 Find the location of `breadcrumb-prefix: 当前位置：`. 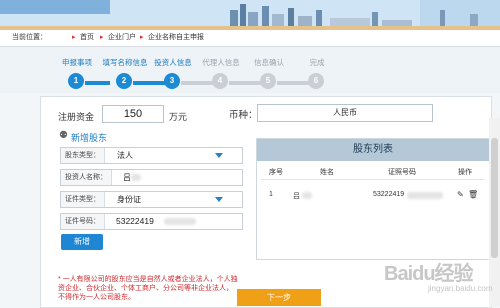

breadcrumb-prefix: 当前位置： is located at coordinates (29, 37).